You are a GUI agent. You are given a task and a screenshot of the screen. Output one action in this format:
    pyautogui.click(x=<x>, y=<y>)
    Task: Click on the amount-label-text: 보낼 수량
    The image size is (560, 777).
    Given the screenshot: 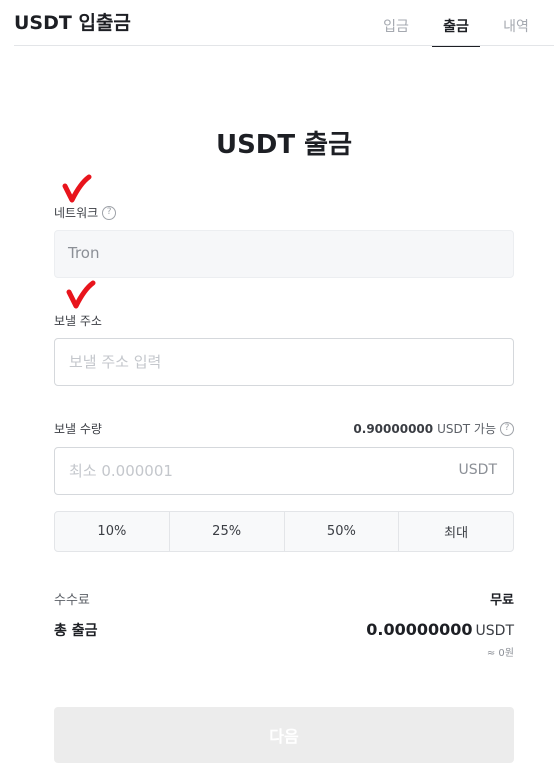 What is the action you would take?
    pyautogui.click(x=78, y=429)
    